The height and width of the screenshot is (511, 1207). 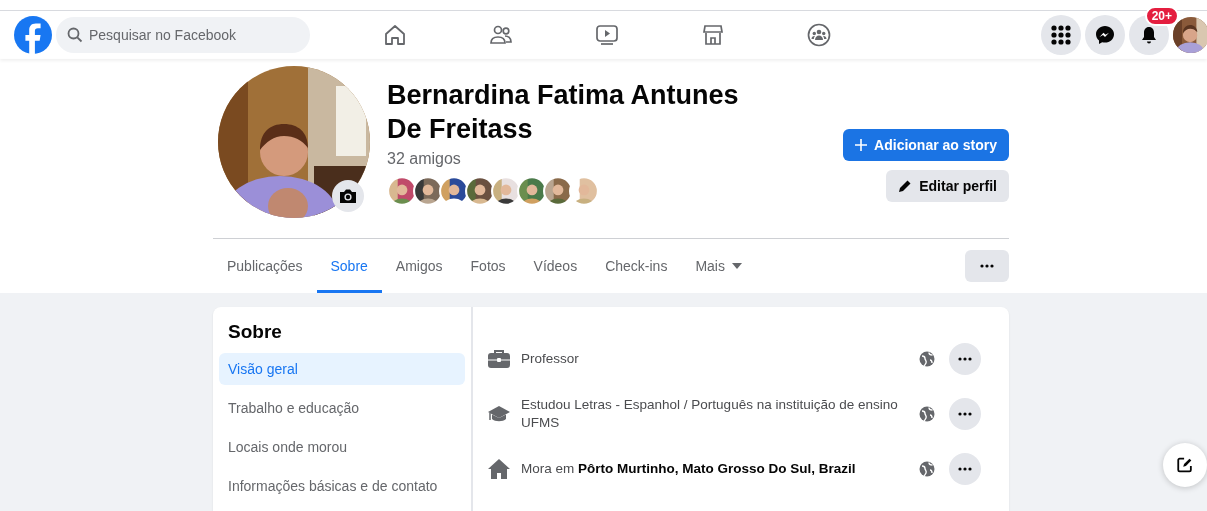 I want to click on new-message-button, so click(x=1185, y=465).